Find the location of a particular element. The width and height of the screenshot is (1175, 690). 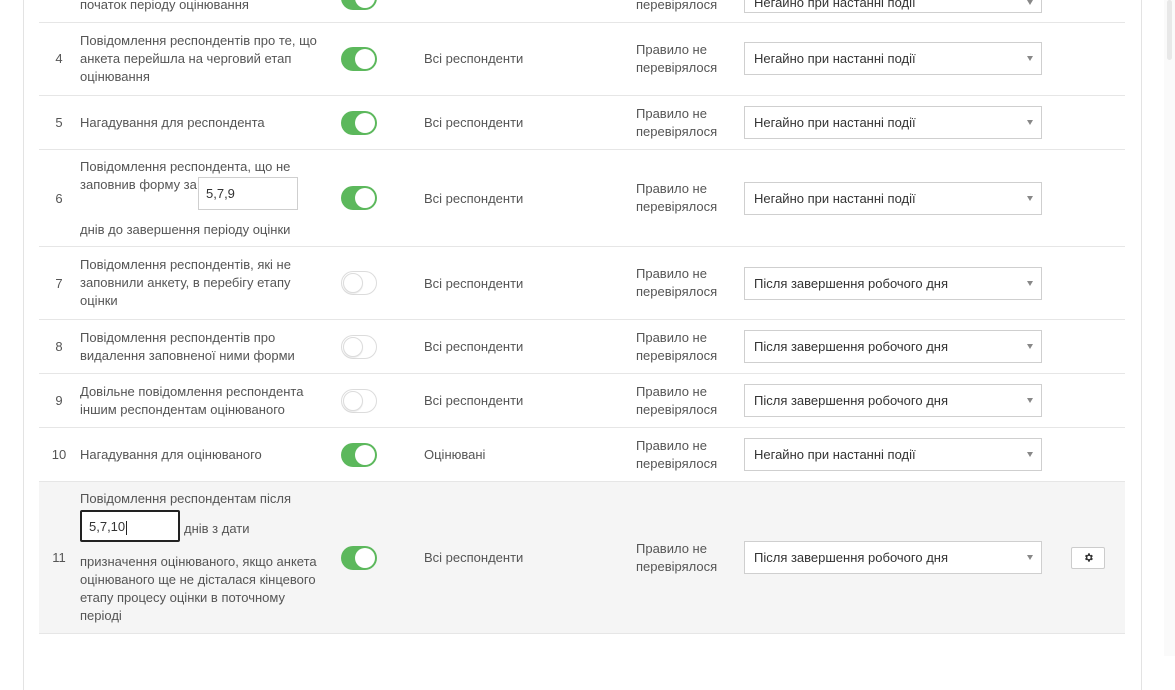

gear-icon is located at coordinates (1088, 557).